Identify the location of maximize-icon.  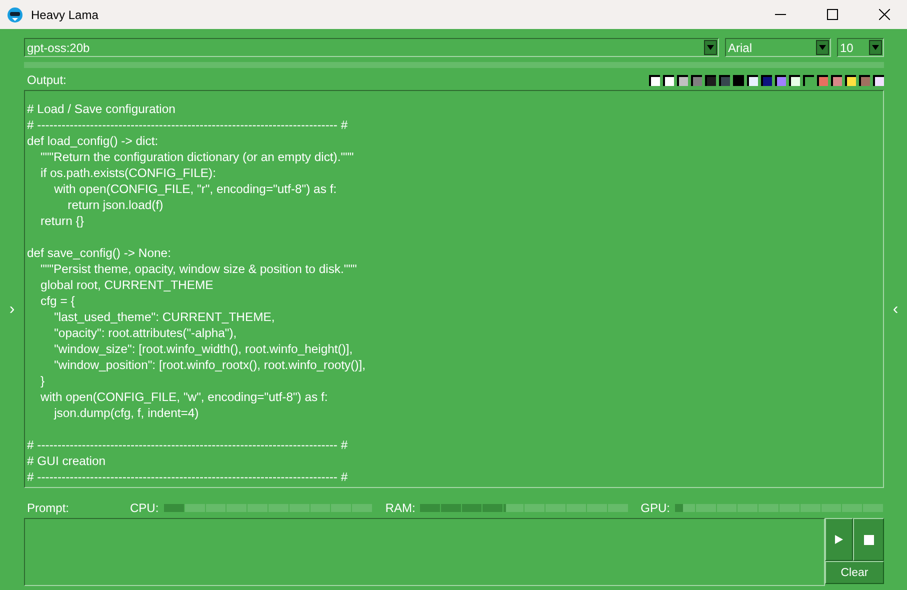
(832, 14).